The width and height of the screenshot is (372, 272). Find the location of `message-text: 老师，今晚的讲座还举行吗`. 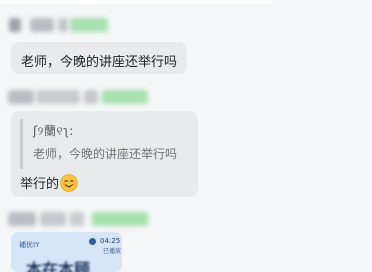

message-text: 老师，今晚的讲座还举行吗 is located at coordinates (99, 62).